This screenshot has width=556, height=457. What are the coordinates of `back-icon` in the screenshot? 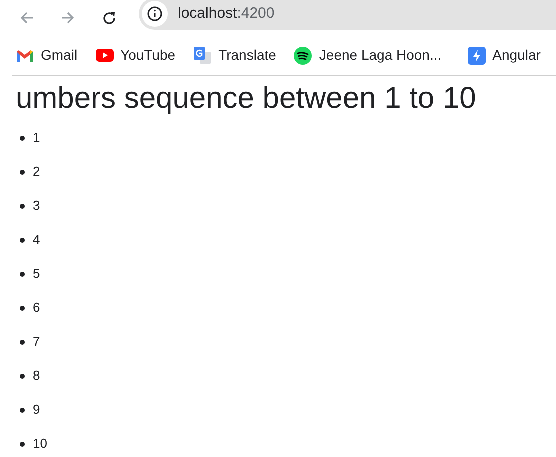 It's located at (27, 18).